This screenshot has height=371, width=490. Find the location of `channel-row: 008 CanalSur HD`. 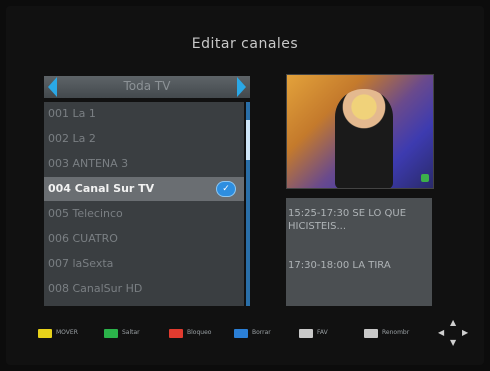

channel-row: 008 CanalSur HD is located at coordinates (144, 289).